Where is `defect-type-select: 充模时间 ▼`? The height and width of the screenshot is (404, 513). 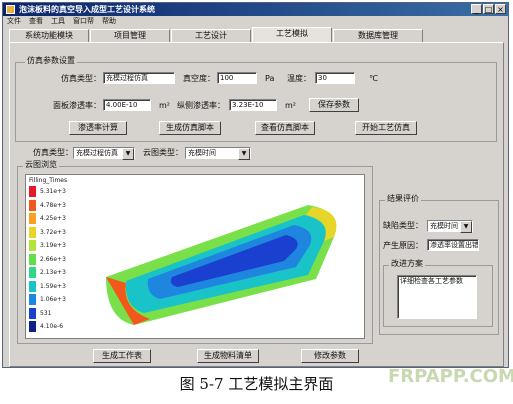 defect-type-select: 充模时间 ▼ is located at coordinates (450, 226).